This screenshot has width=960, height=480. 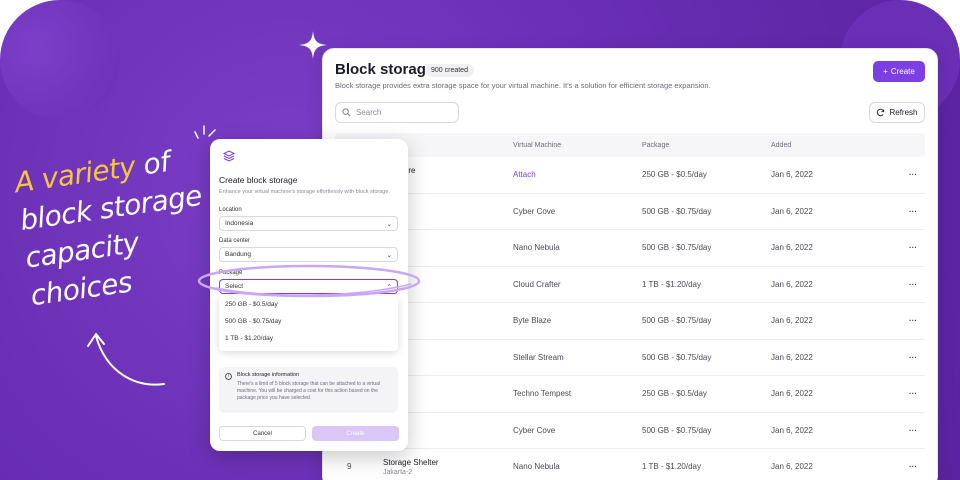 What do you see at coordinates (126, 359) in the screenshot?
I see `arrow-doodle-icon` at bounding box center [126, 359].